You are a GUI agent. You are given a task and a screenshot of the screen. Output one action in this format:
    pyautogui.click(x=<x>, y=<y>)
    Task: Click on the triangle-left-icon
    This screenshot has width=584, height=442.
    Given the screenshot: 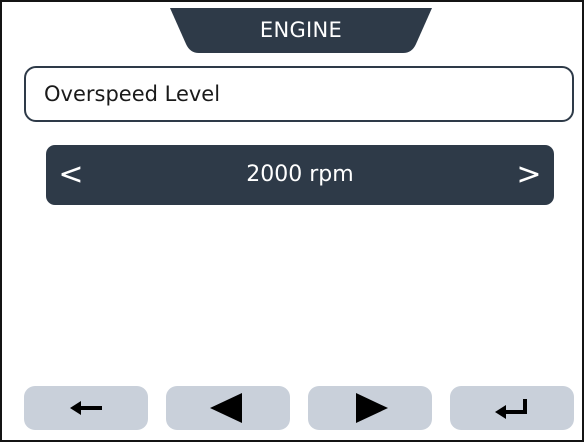 What is the action you would take?
    pyautogui.click(x=226, y=408)
    